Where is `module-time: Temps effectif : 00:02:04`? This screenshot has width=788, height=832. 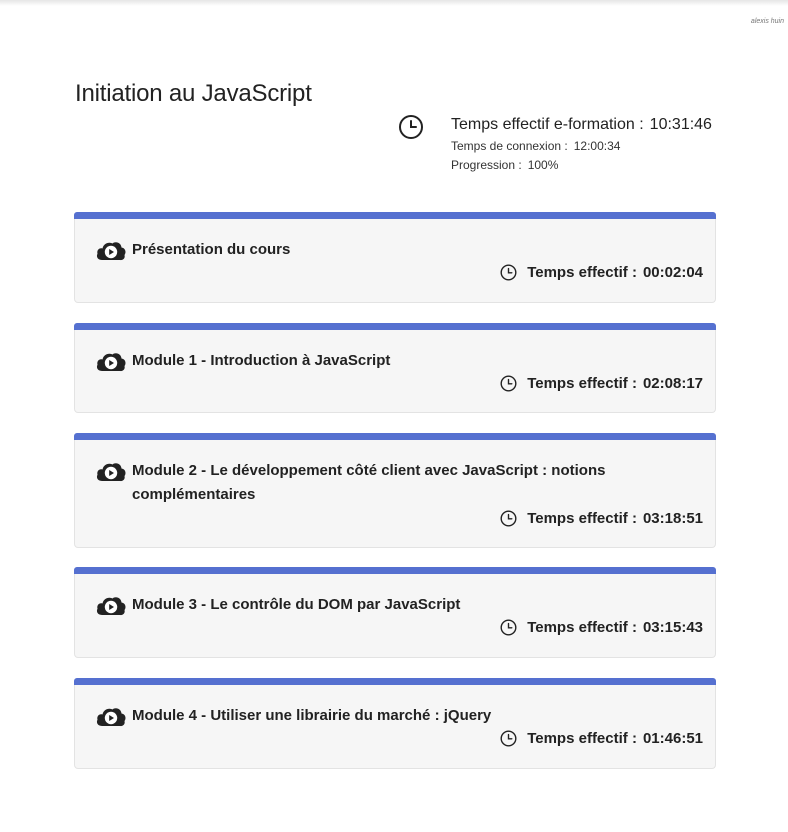
module-time: Temps effectif : 00:02:04 is located at coordinates (601, 272).